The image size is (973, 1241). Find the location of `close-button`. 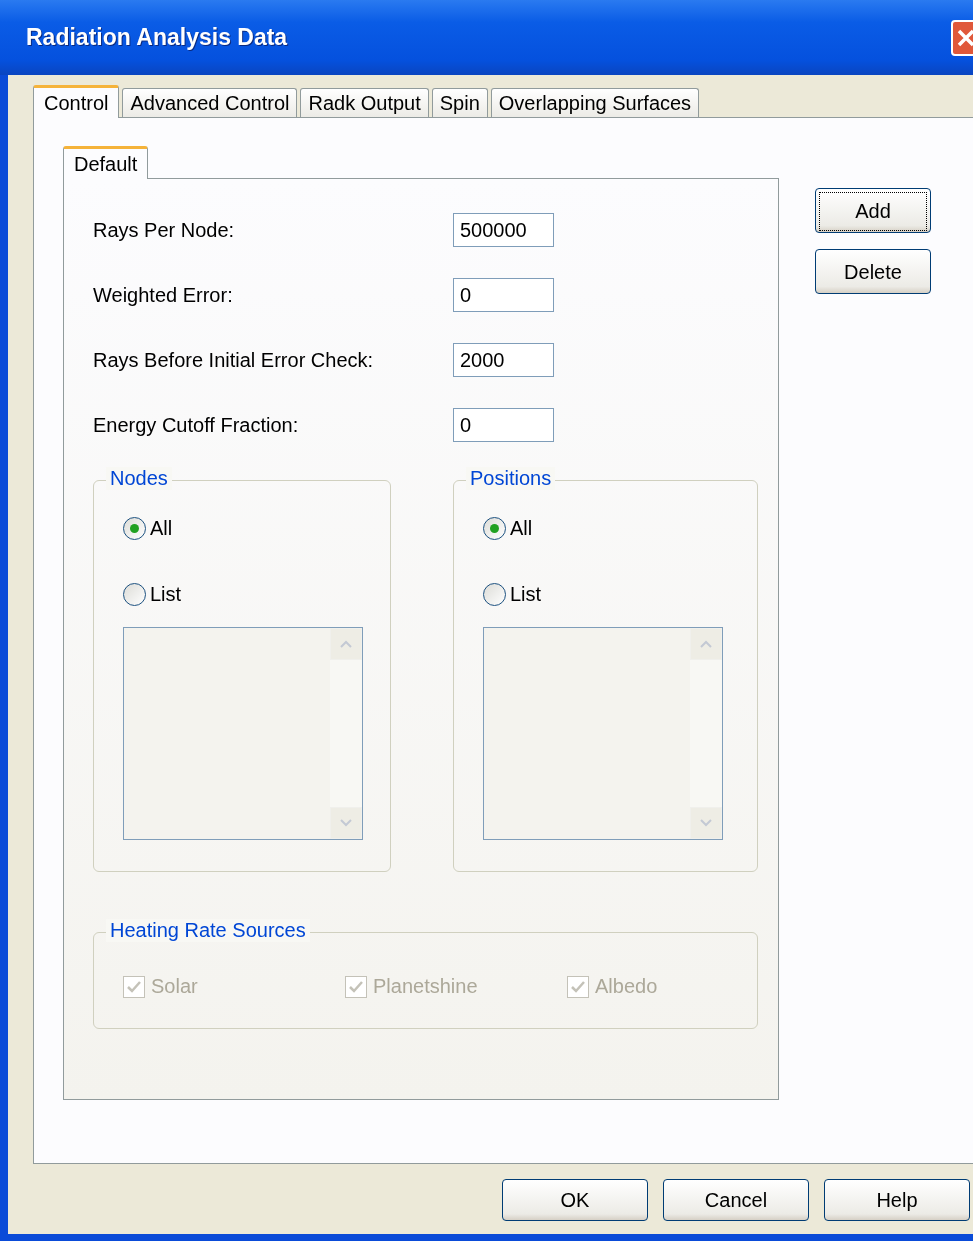

close-button is located at coordinates (962, 37).